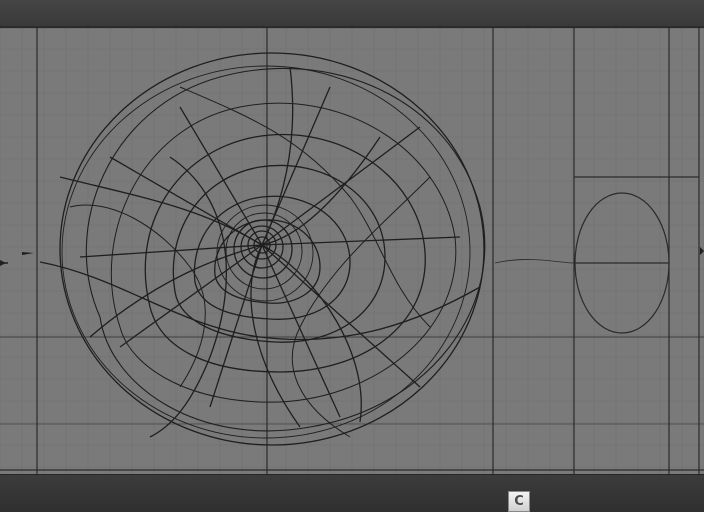 This screenshot has height=512, width=704. I want to click on c-shape-tool-button: C, so click(519, 501).